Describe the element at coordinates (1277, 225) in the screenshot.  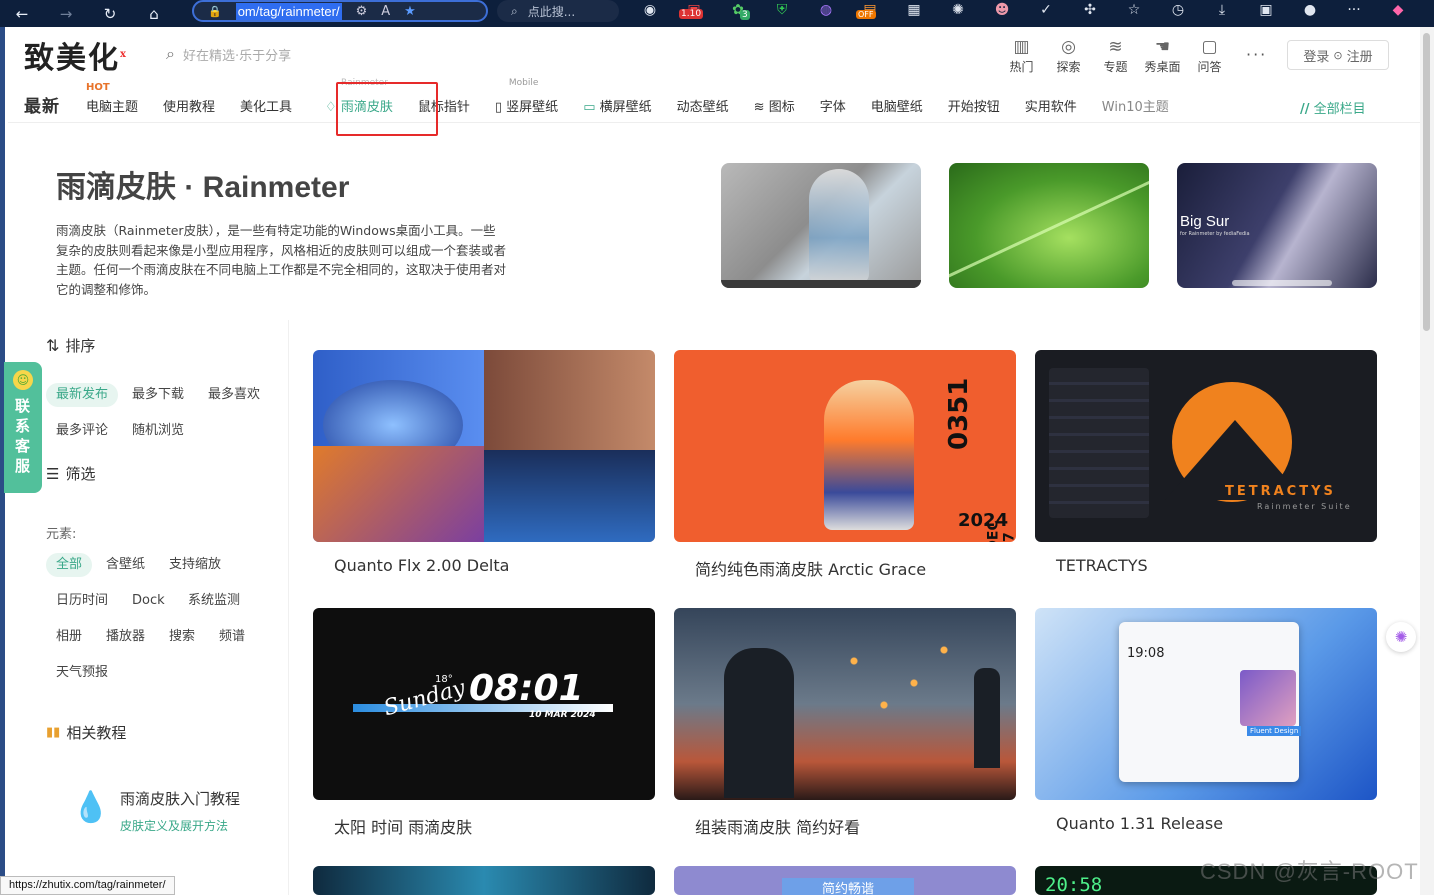
I see `hero-preview-3: Big Sur for Rainmeter by fediaFedia` at that location.